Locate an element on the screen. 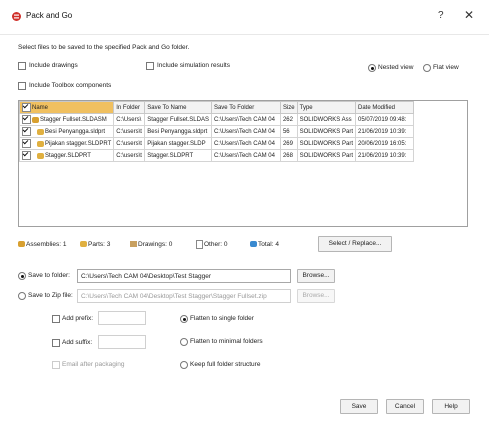 The image size is (489, 423). name-cell: Stagger.SLDPRT is located at coordinates (67, 155).